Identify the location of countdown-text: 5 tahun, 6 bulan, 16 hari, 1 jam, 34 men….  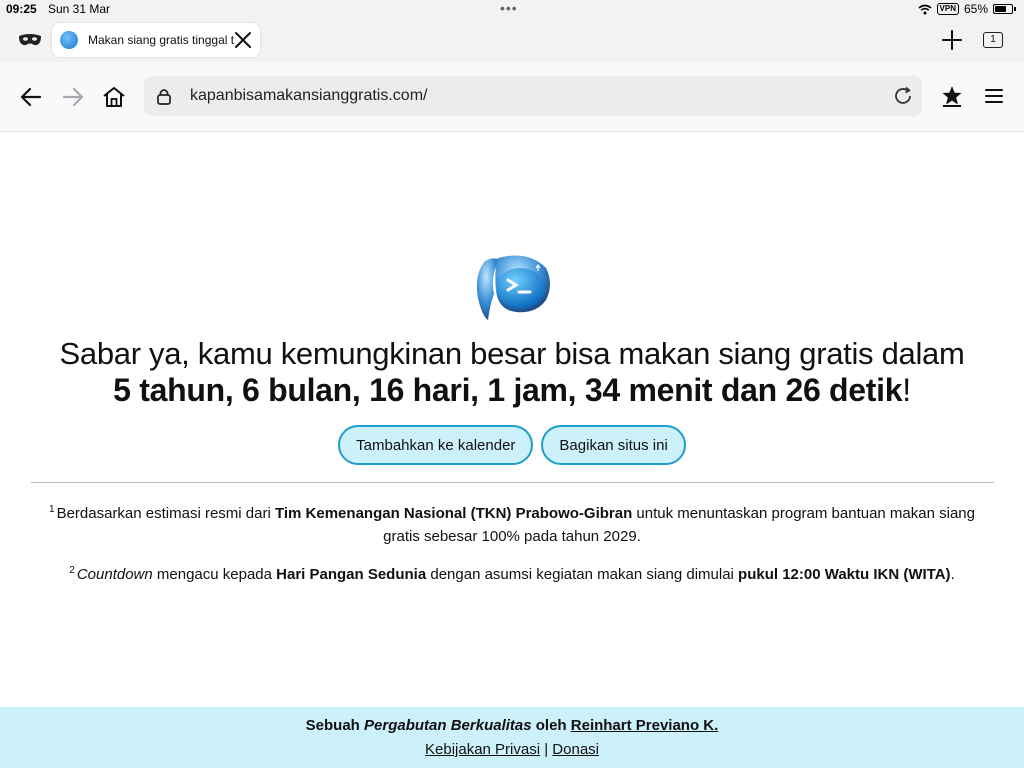
(512, 390).